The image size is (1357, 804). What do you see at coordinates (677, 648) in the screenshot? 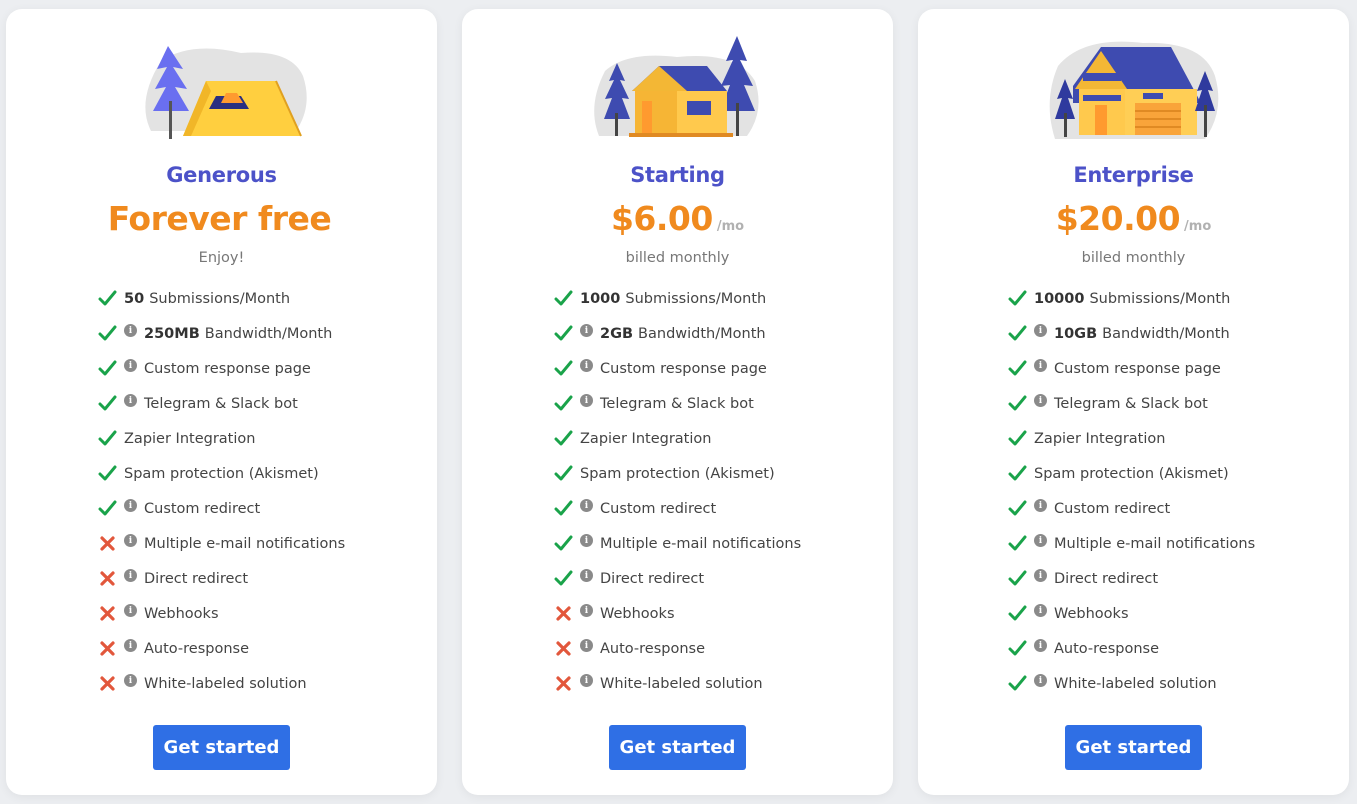
I see `feature-item: i Auto-response` at bounding box center [677, 648].